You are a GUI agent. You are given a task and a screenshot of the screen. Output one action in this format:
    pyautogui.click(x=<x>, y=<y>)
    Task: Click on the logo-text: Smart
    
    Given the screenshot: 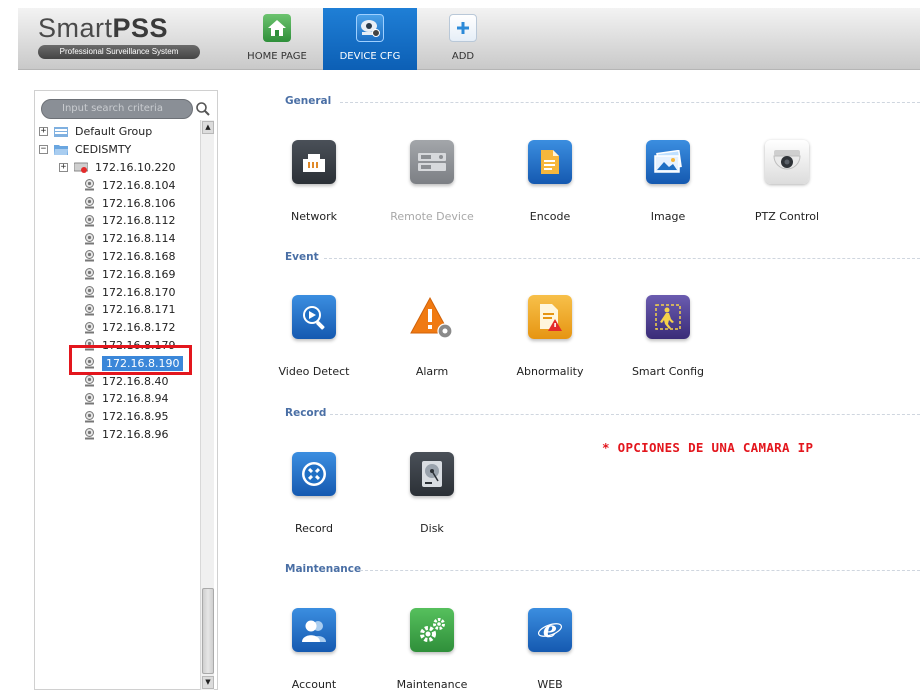 What is the action you would take?
    pyautogui.click(x=75, y=28)
    